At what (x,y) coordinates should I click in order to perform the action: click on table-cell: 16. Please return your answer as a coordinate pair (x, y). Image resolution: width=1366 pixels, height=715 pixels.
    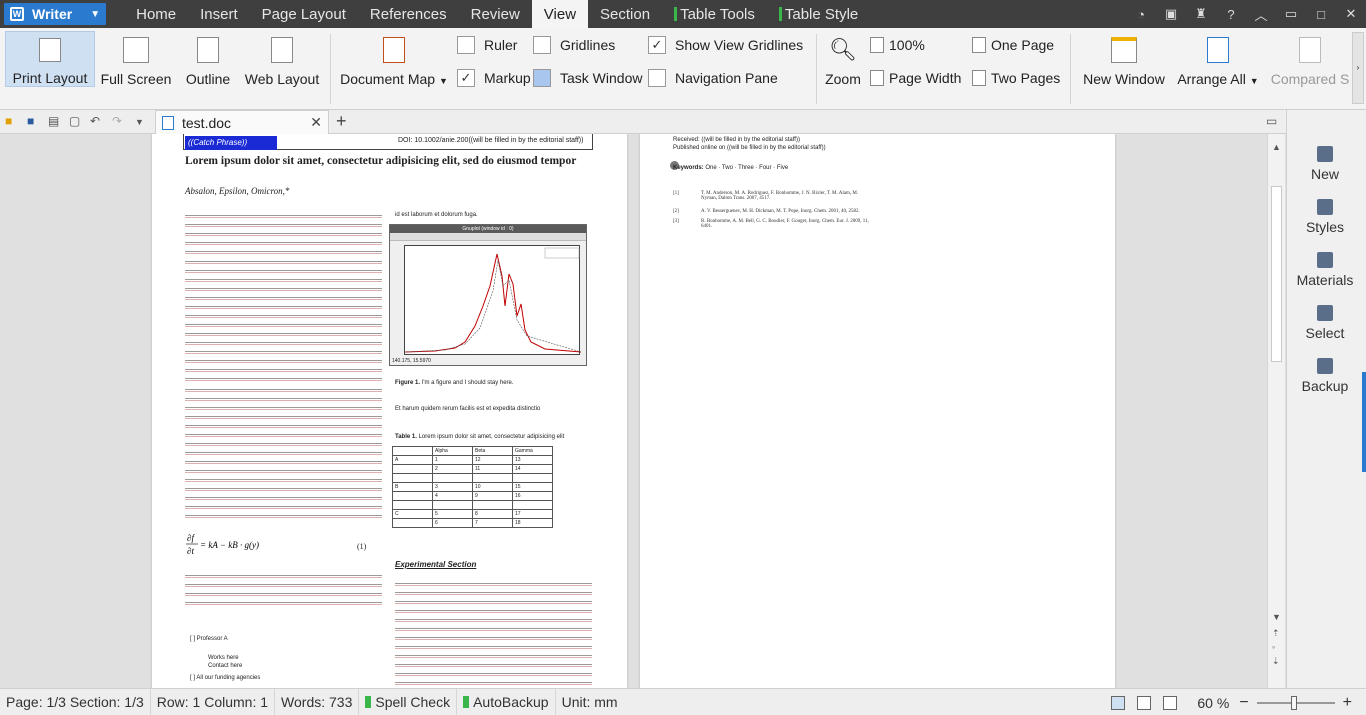
    Looking at the image, I should click on (532, 496).